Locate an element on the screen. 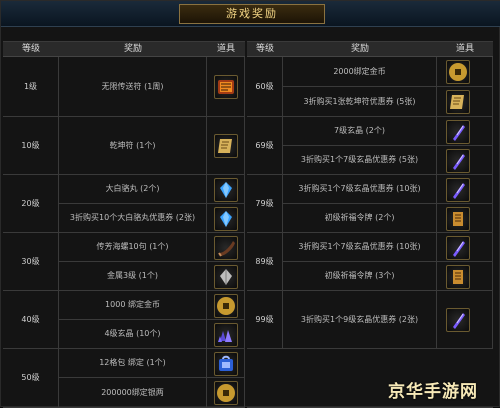 The width and height of the screenshot is (500, 408). right-header-reward: 奖励 is located at coordinates (360, 49).